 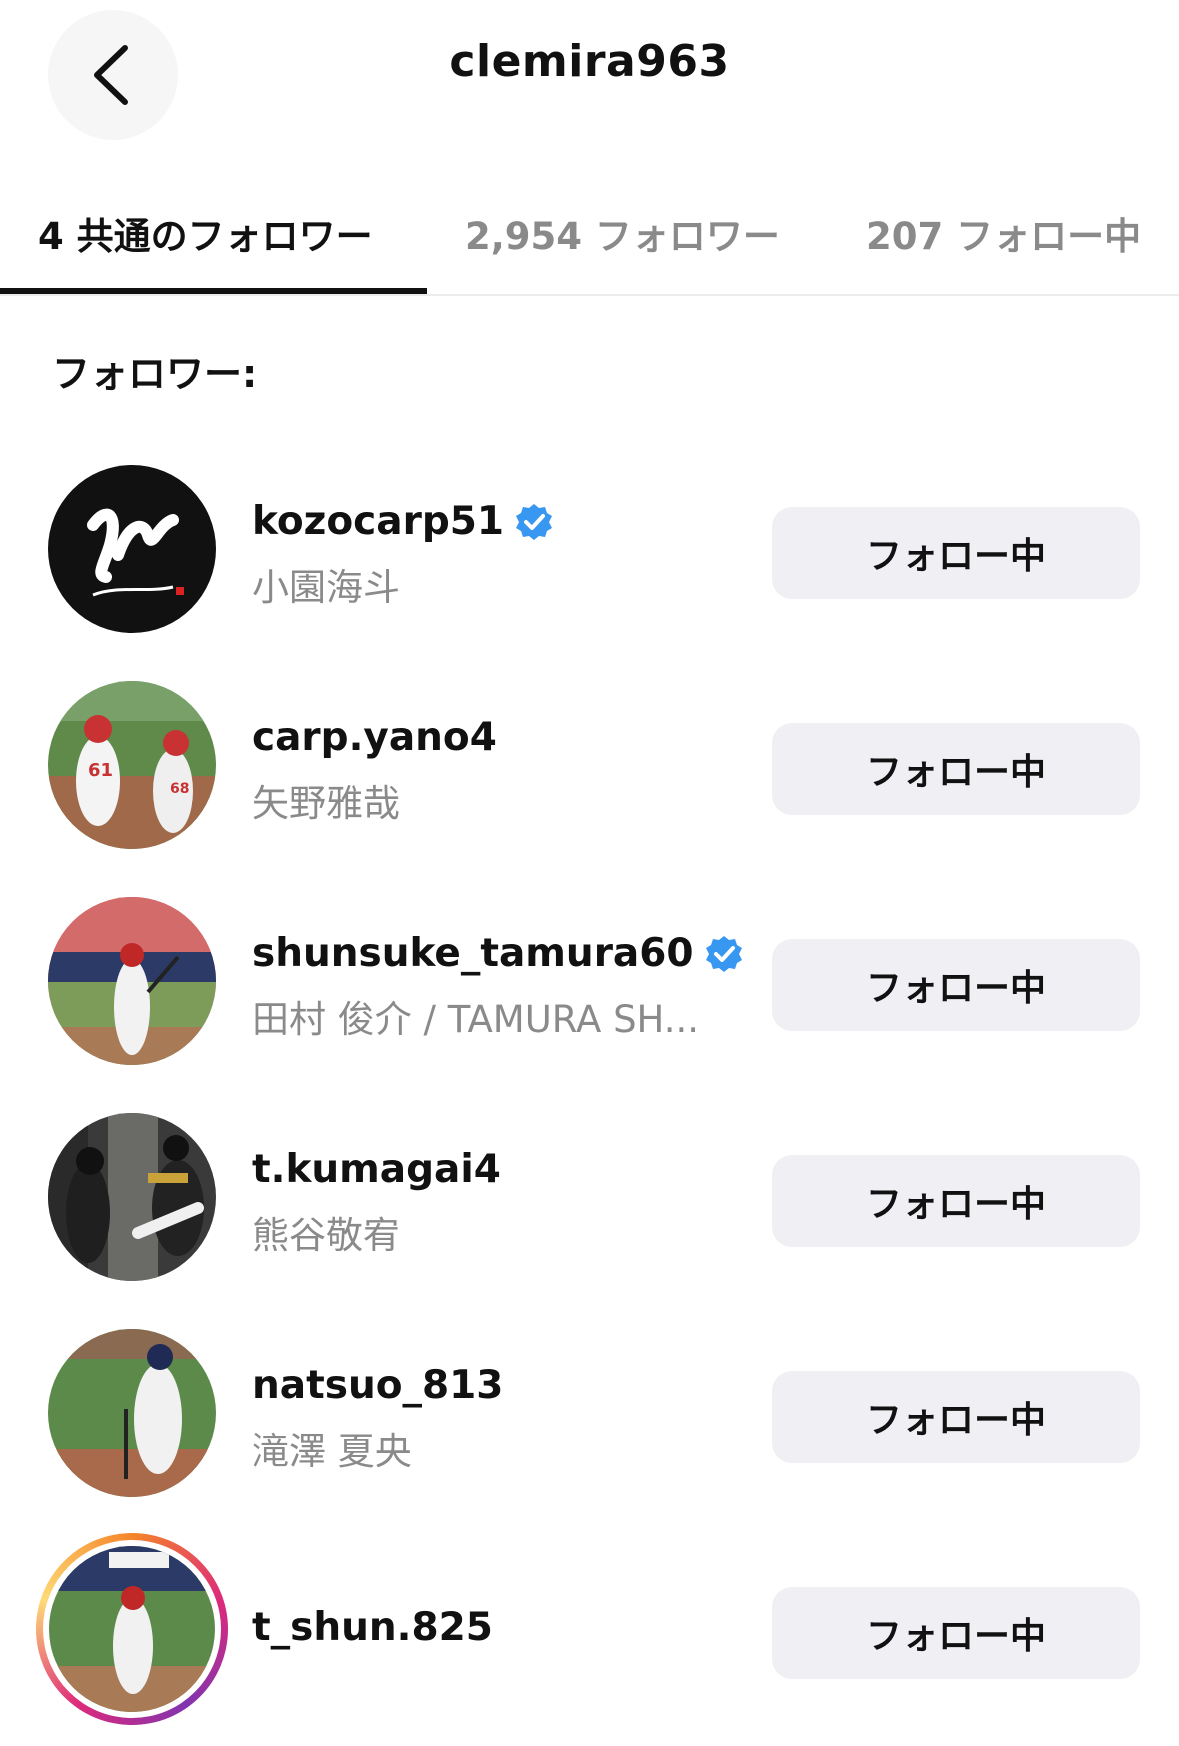 What do you see at coordinates (589, 61) in the screenshot?
I see `page-title: clemira963` at bounding box center [589, 61].